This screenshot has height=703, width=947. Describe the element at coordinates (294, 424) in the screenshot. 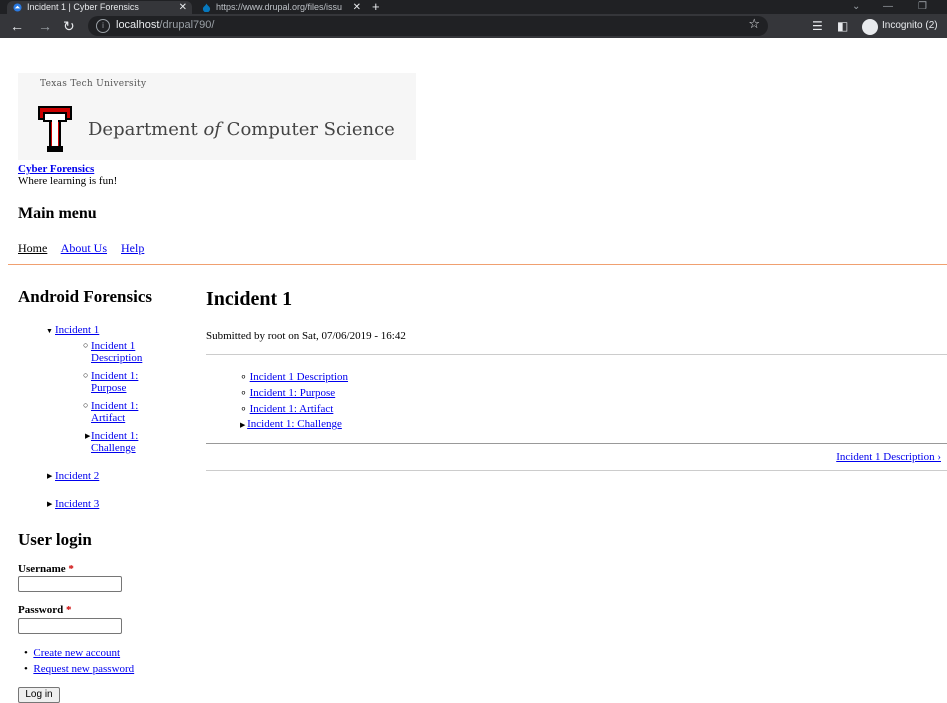

I see `child-link-challenge: Incident 1: Challenge` at that location.